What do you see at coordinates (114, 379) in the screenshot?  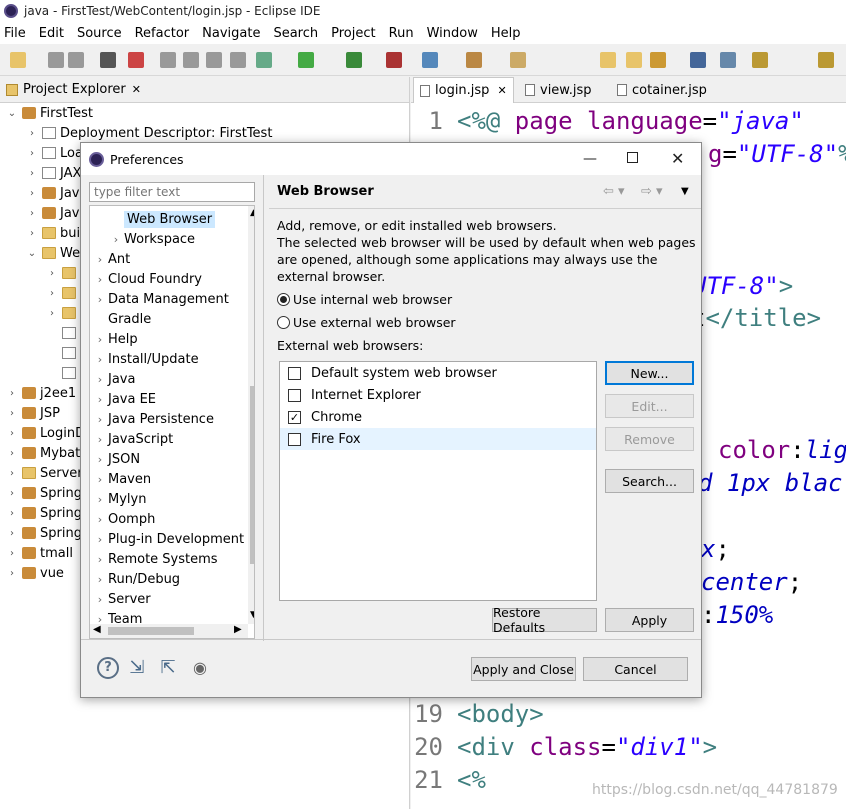 I see `pref-nav-item: › Java` at bounding box center [114, 379].